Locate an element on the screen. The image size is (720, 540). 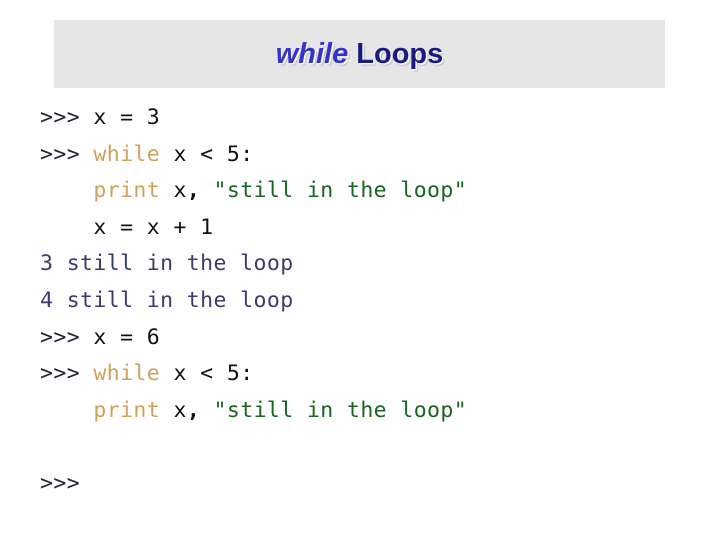
console-token-output: 4 still in the loop is located at coordinates (167, 300).